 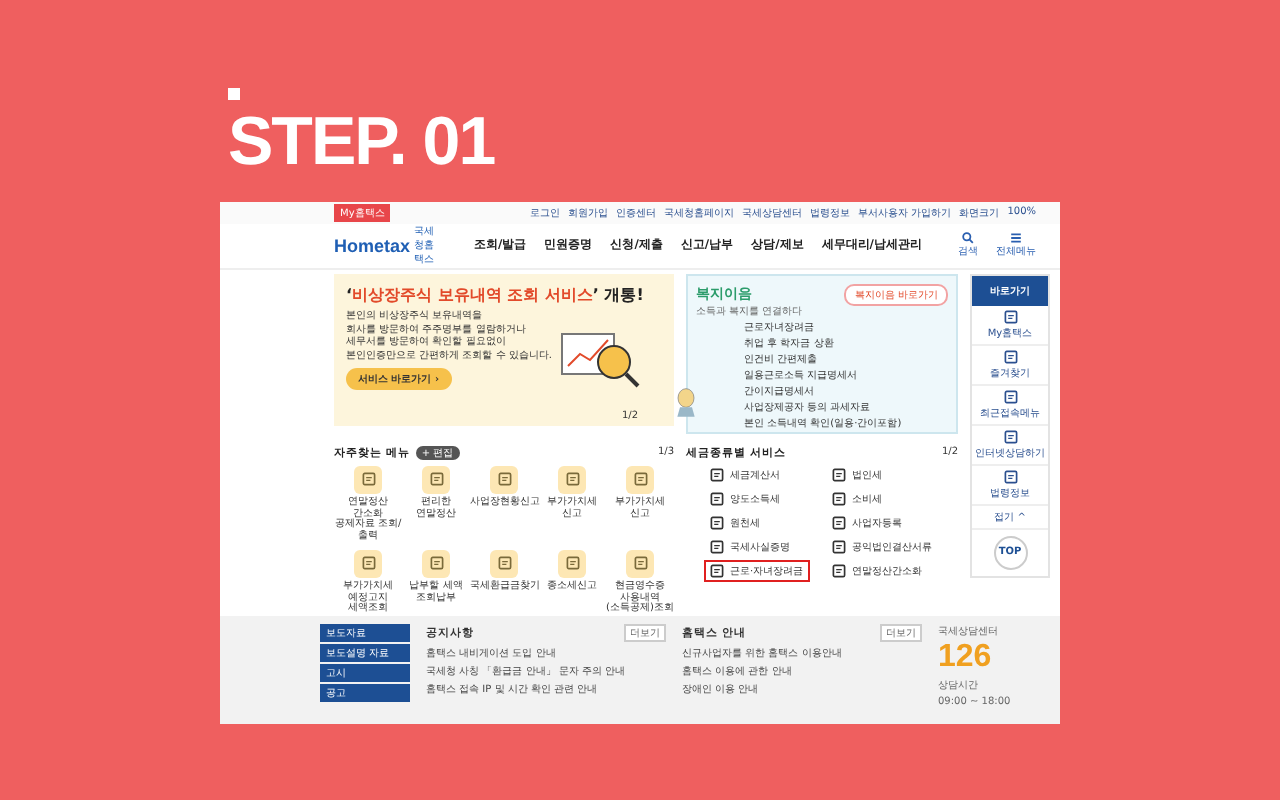 I want to click on banner-title: ‘비상장주식 보유내역 조회 서비스’ 개통!, so click(x=496, y=294).